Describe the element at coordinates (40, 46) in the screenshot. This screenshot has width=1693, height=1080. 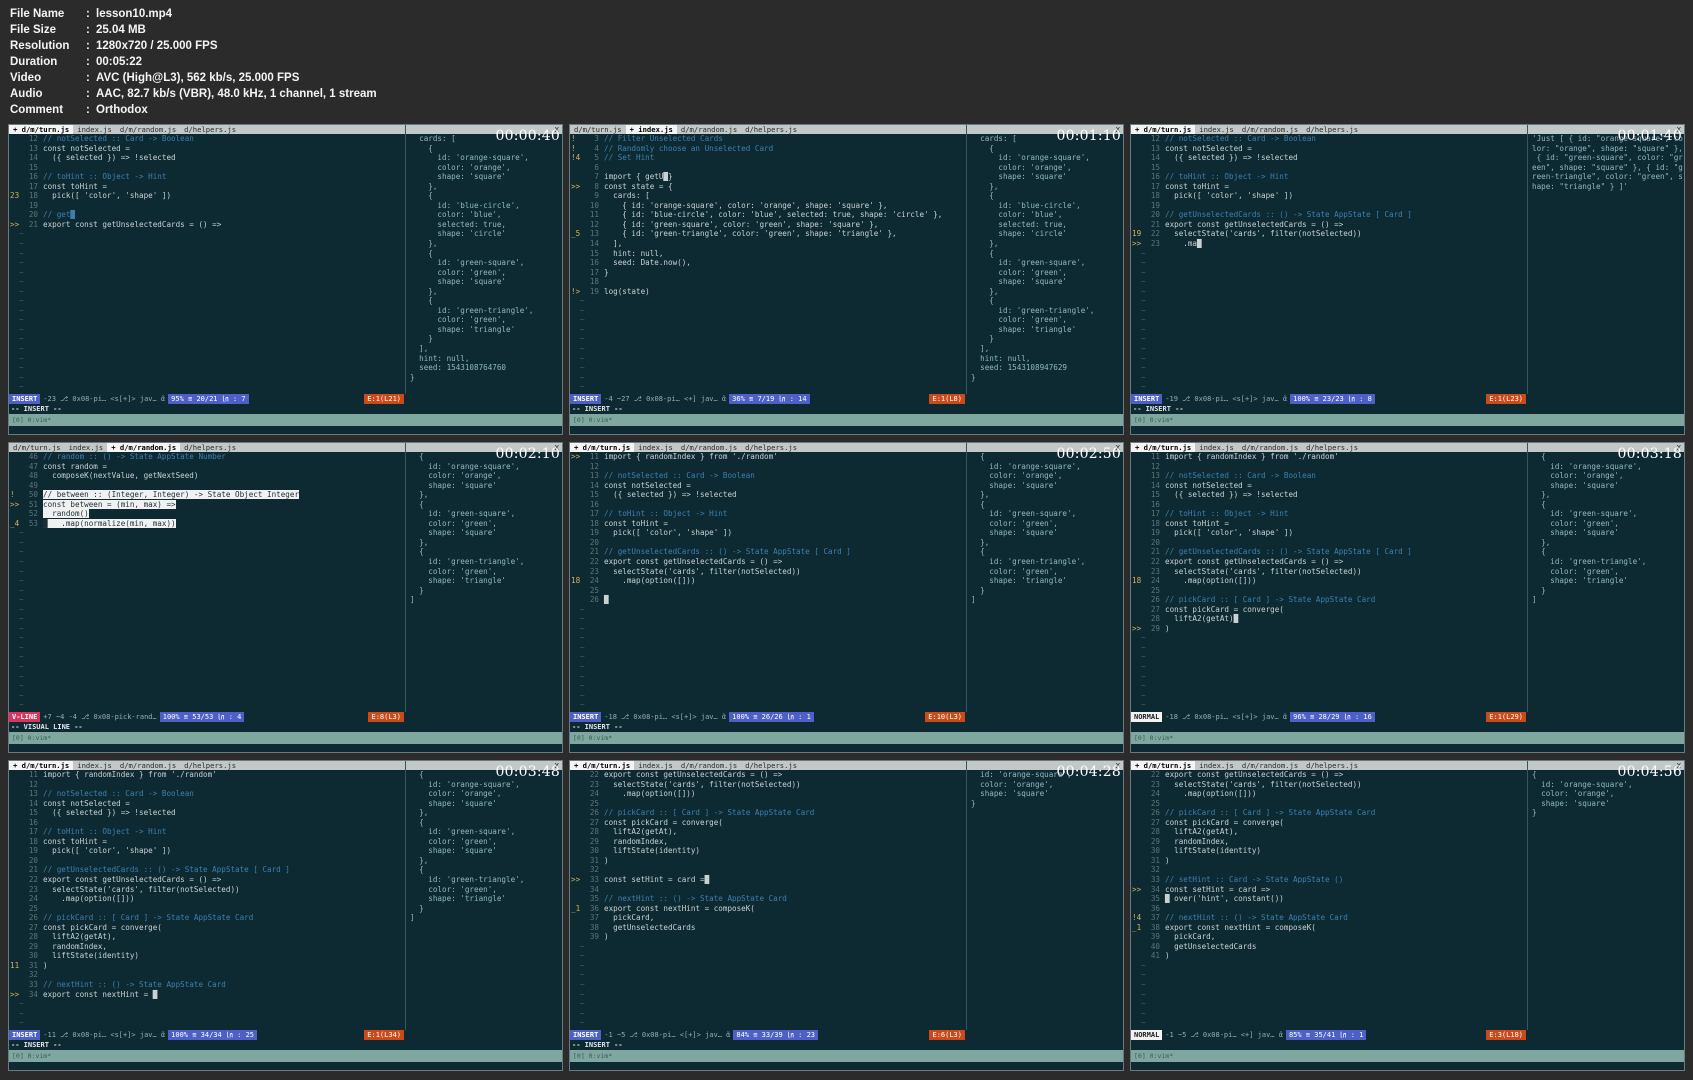
I see `meta-key: Resolution` at that location.